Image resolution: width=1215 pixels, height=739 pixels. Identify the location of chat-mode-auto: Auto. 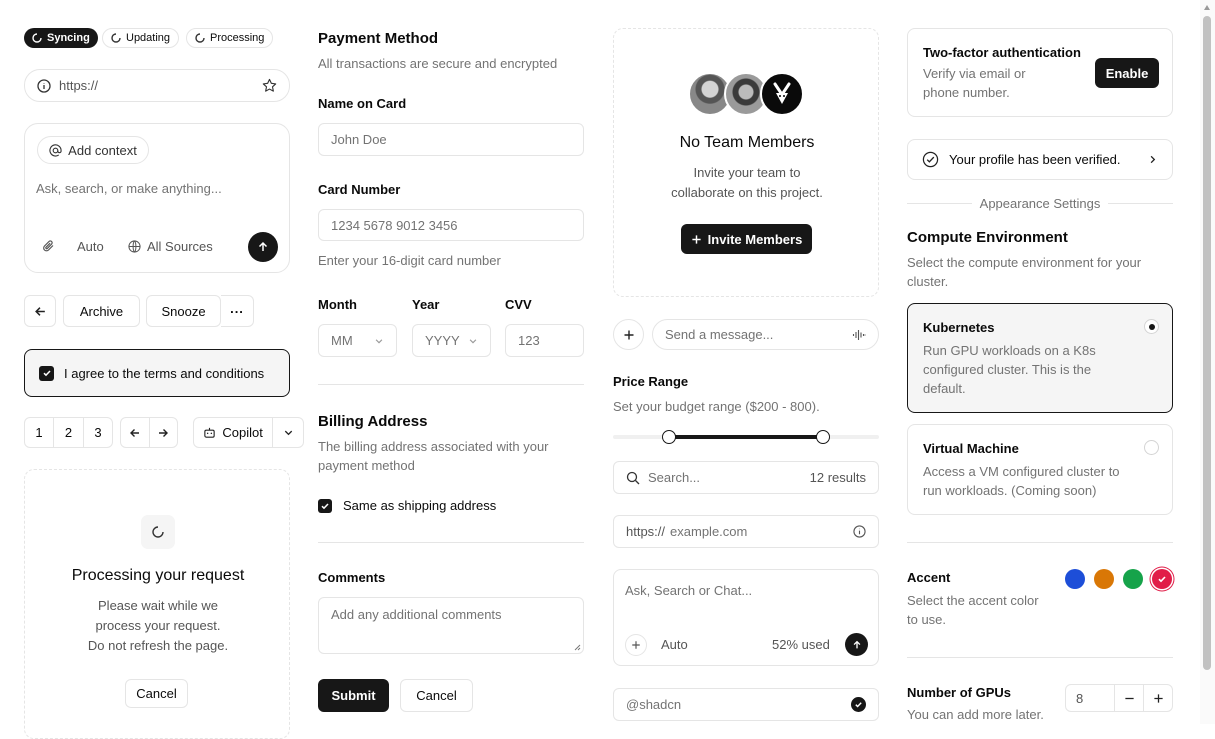
(674, 644).